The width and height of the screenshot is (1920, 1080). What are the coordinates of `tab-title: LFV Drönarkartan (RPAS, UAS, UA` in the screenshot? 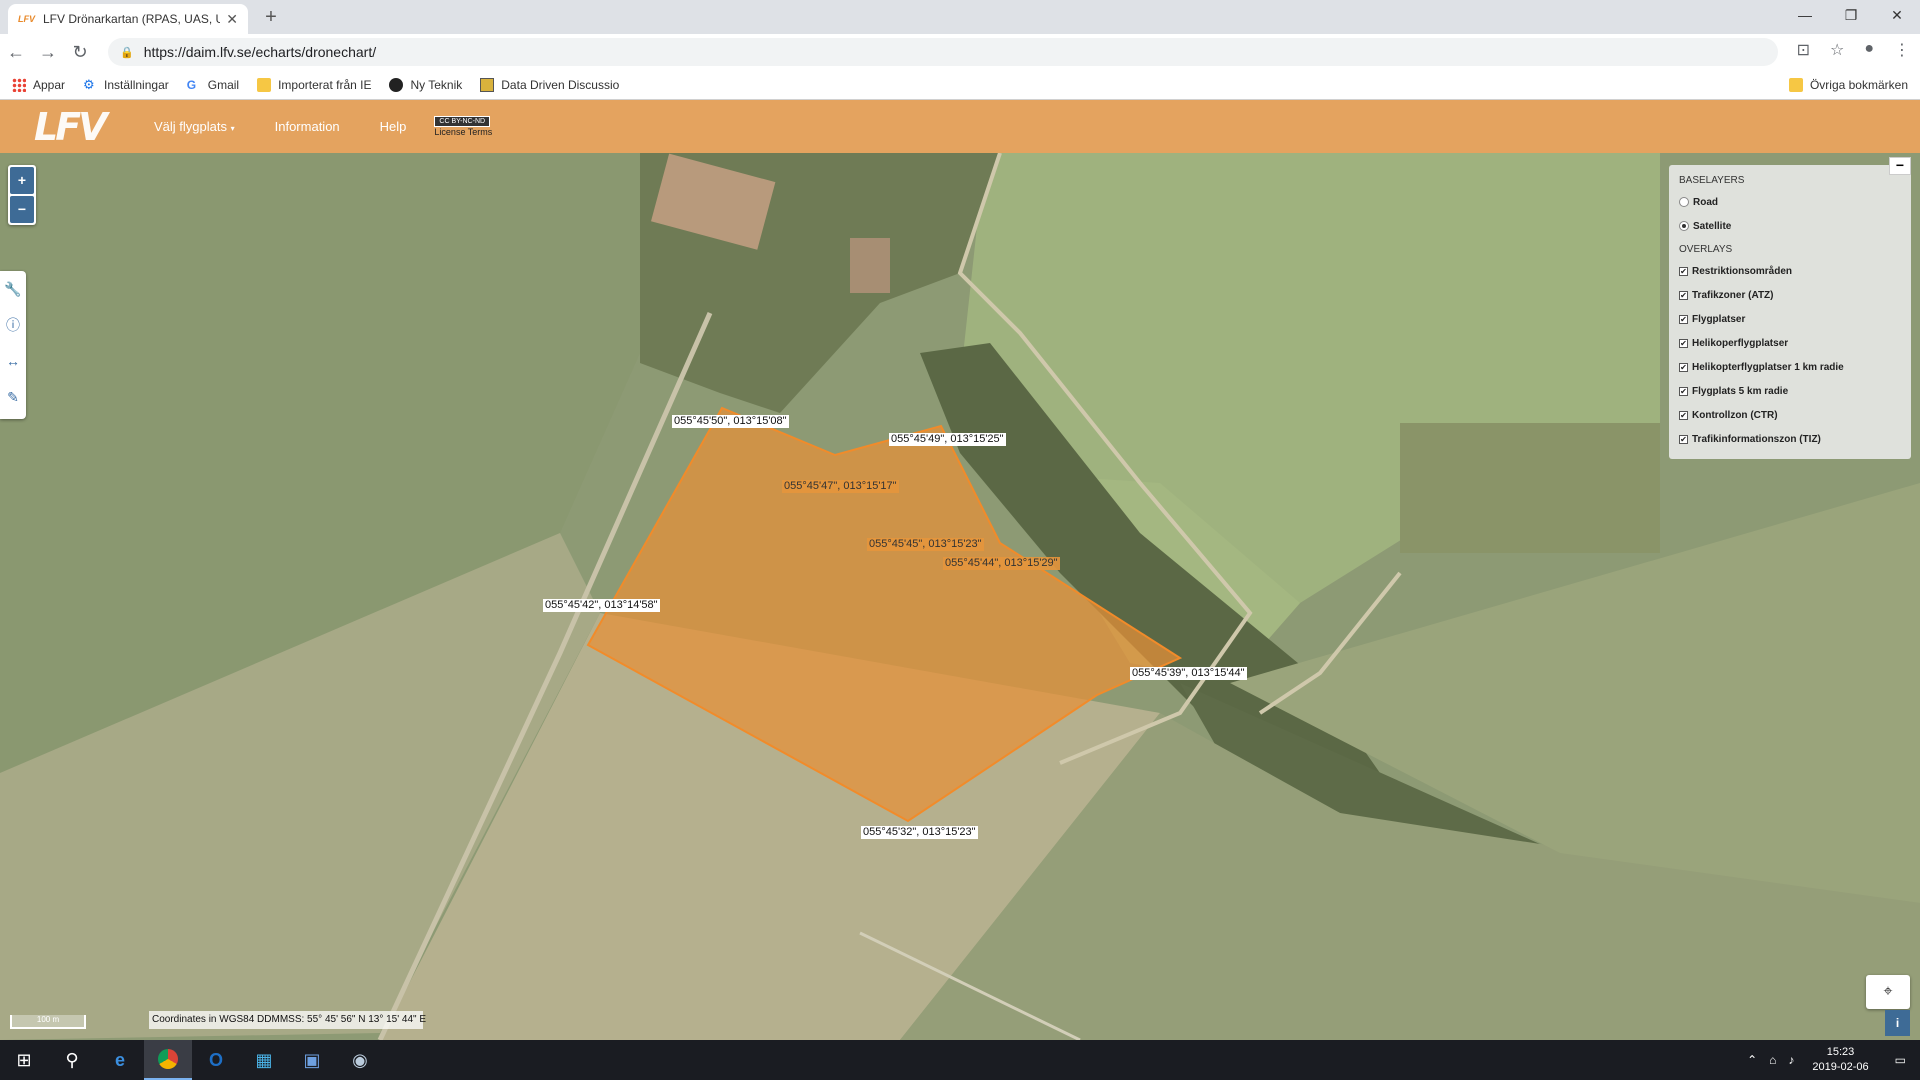 It's located at (132, 19).